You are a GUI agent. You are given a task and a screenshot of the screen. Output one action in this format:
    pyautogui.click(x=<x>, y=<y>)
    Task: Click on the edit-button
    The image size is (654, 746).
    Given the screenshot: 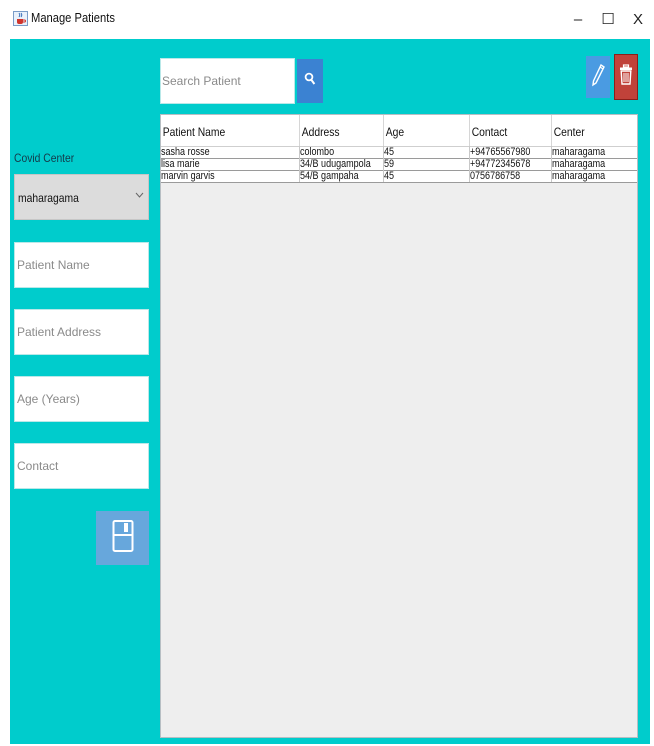 What is the action you would take?
    pyautogui.click(x=598, y=77)
    